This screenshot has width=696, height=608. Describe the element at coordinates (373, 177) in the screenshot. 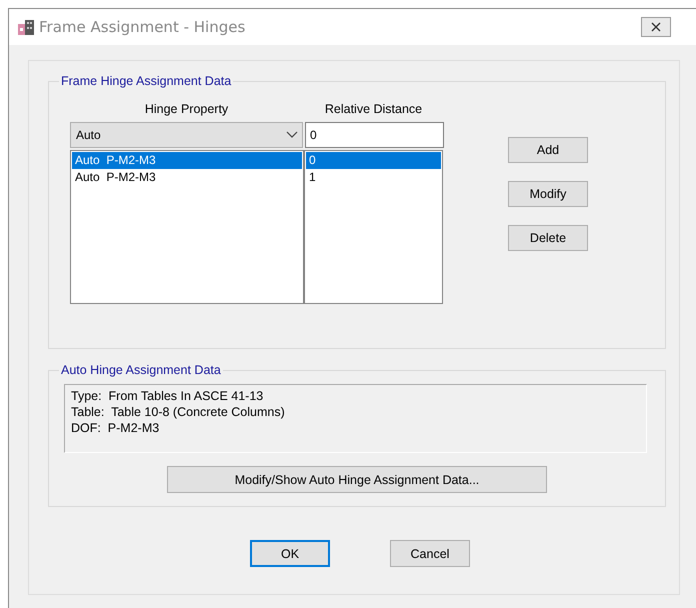

I see `list-item: 1` at that location.